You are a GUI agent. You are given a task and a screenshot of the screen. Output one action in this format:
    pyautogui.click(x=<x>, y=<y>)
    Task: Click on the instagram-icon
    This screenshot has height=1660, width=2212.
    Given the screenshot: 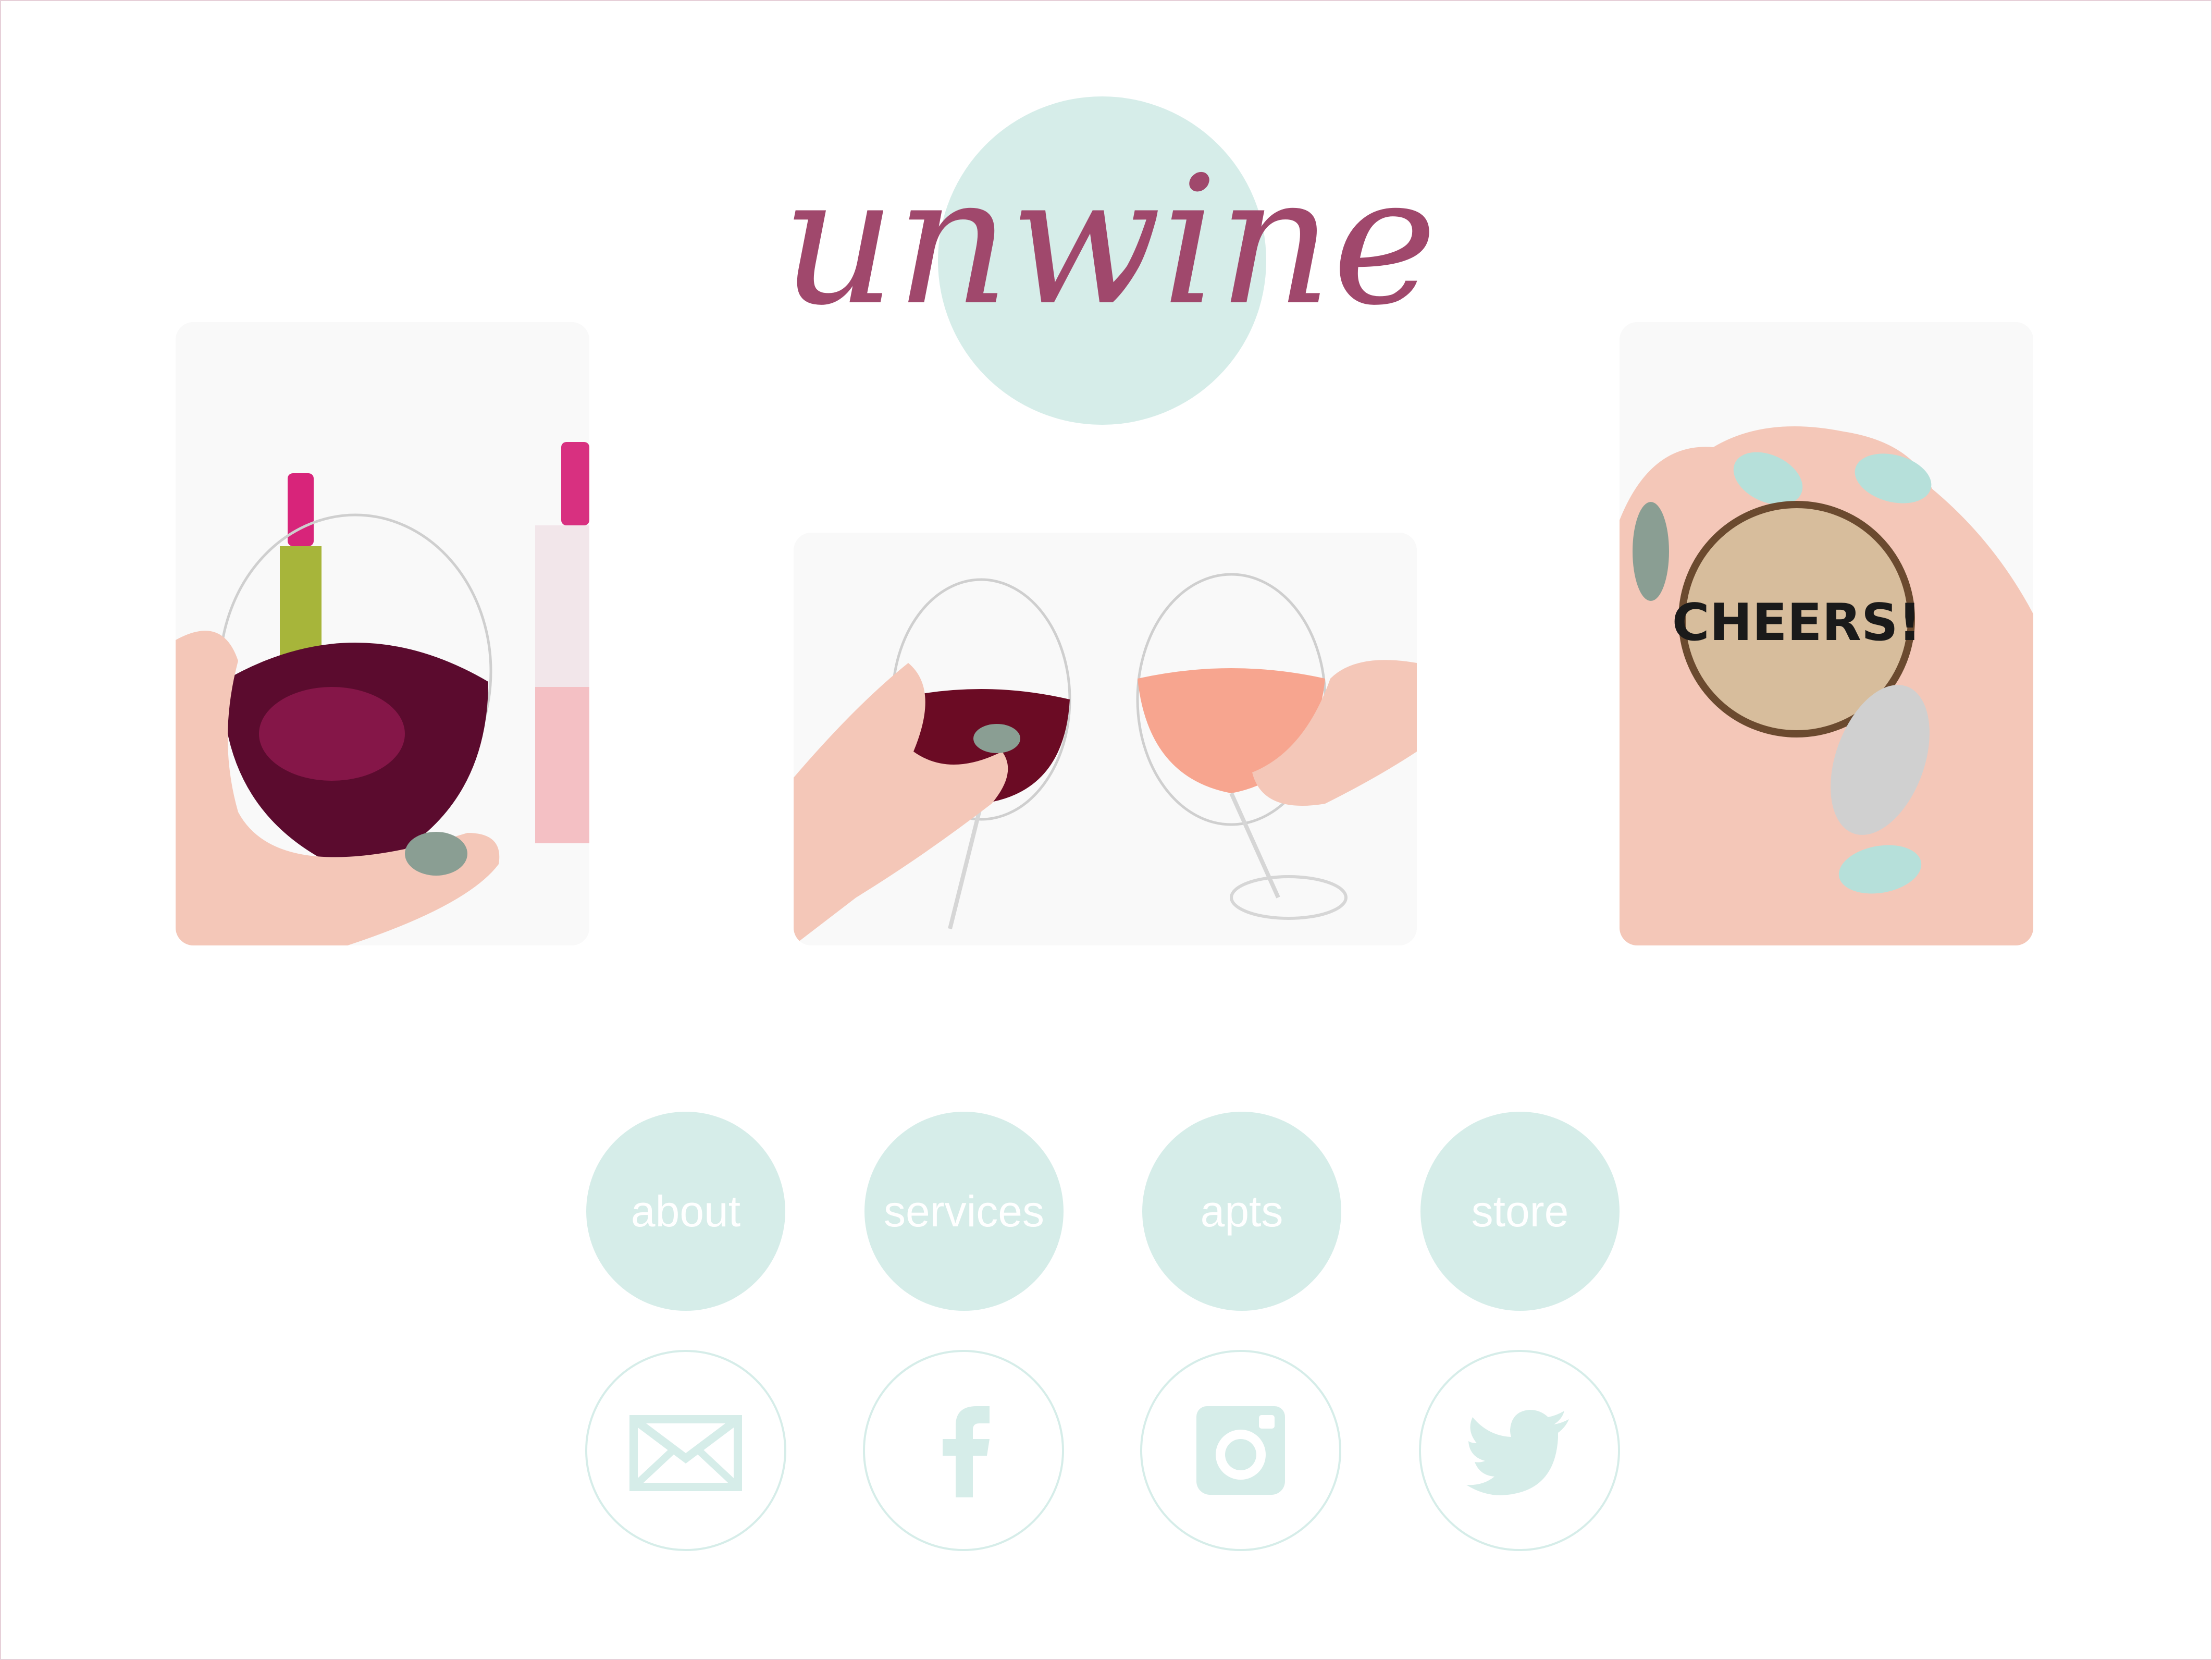 What is the action you would take?
    pyautogui.click(x=1240, y=1450)
    